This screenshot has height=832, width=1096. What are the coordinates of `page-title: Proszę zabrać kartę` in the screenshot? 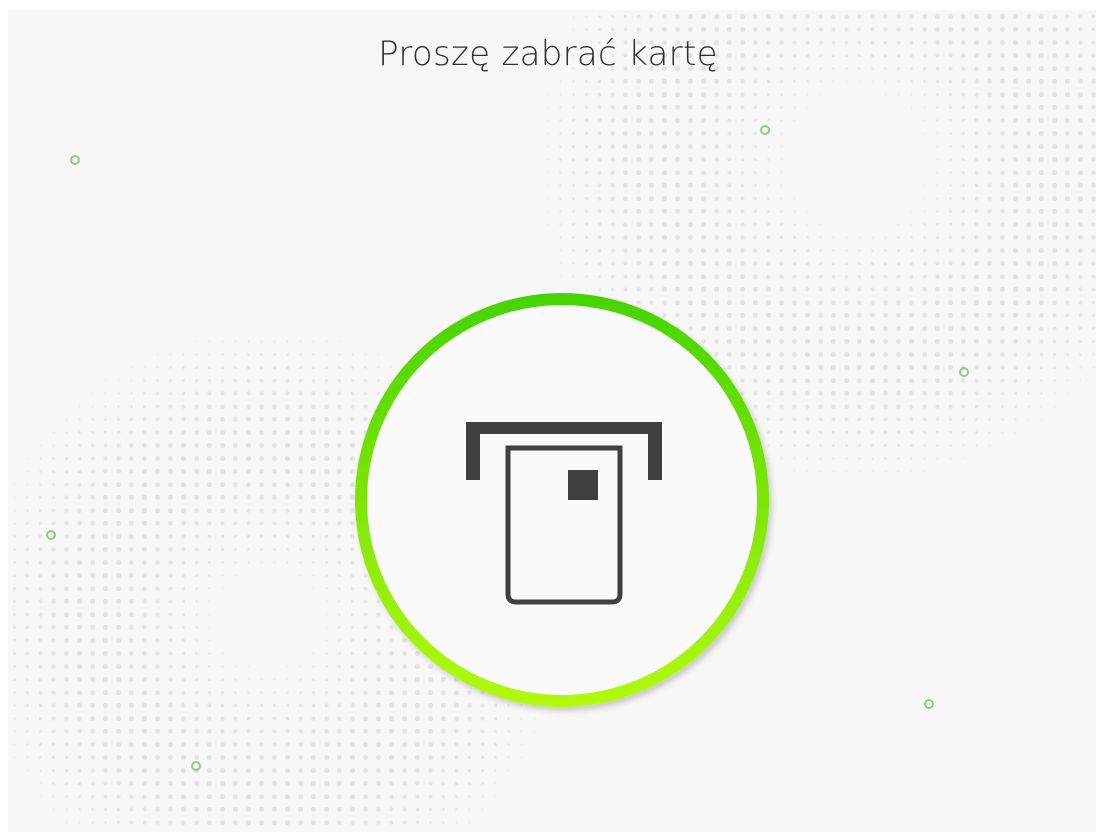 It's located at (548, 54).